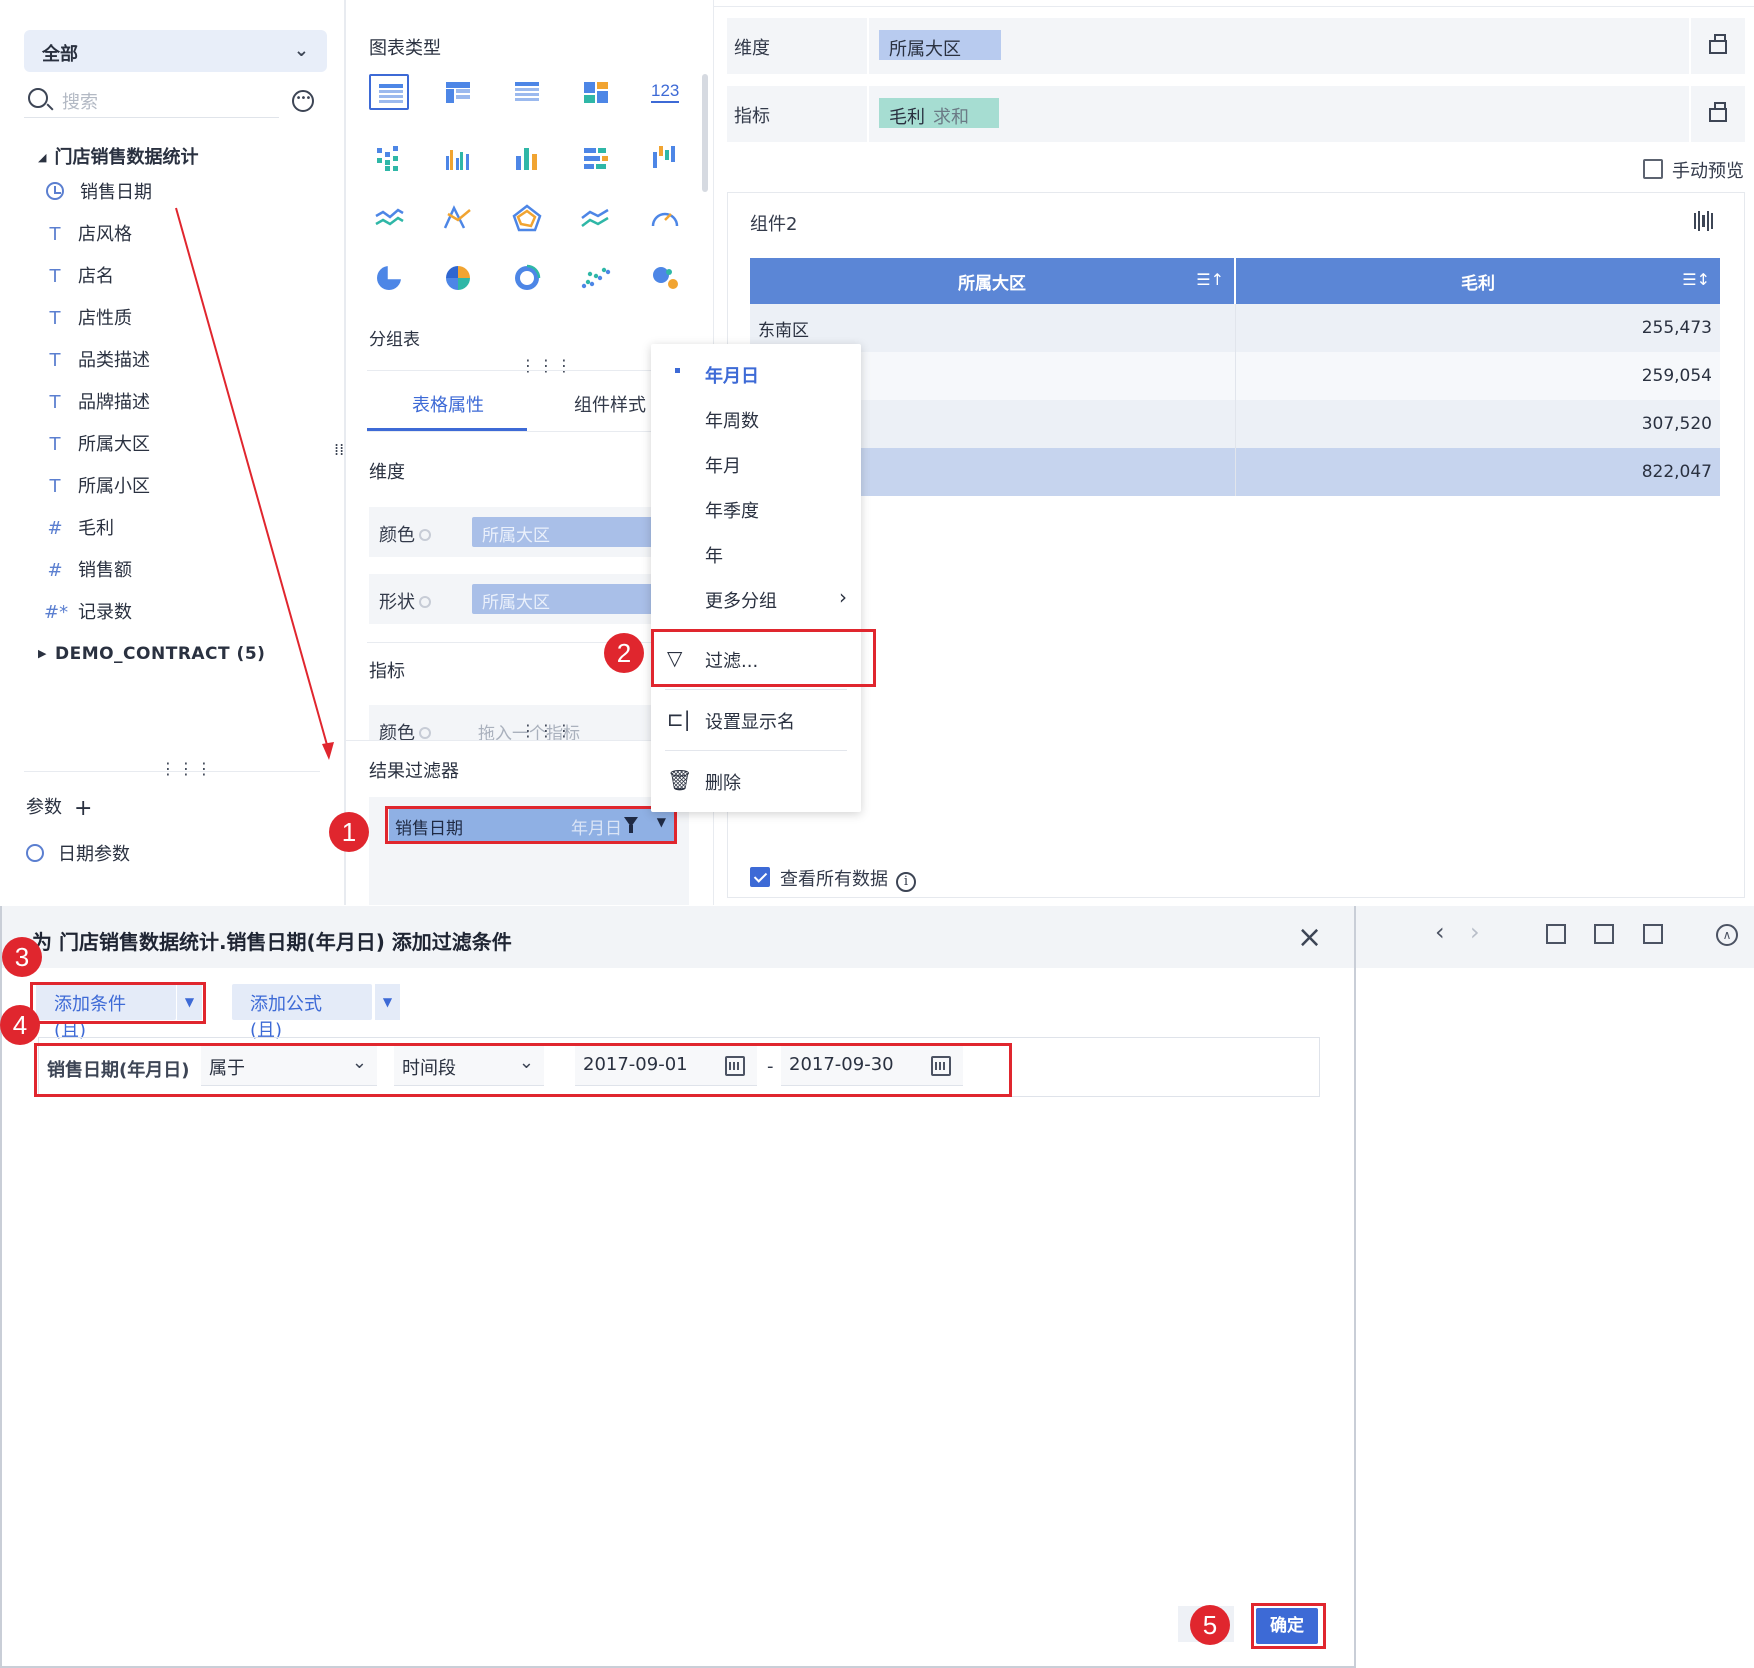 The width and height of the screenshot is (1754, 1668). I want to click on table-header-row: 所属大区 ☰↑ 毛利 ☰↕, so click(1235, 281).